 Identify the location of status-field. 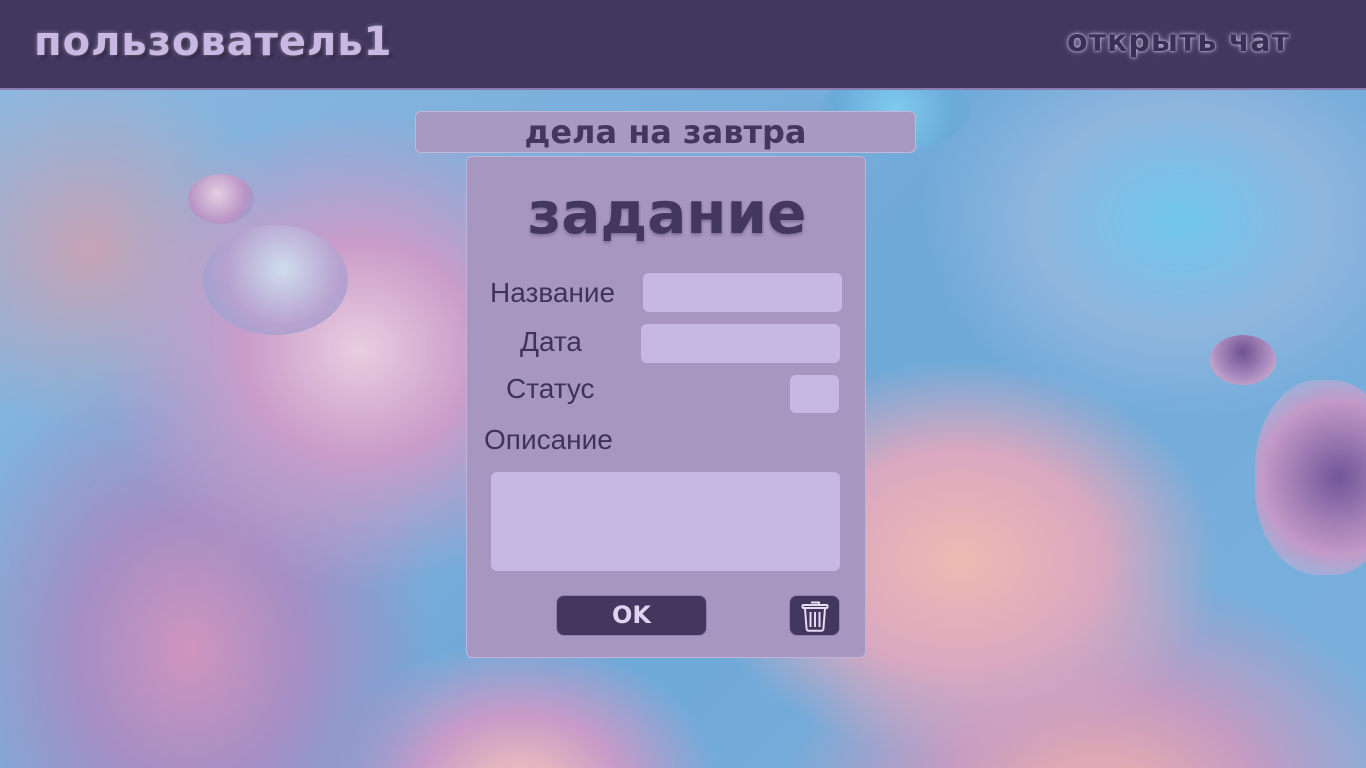
(814, 394).